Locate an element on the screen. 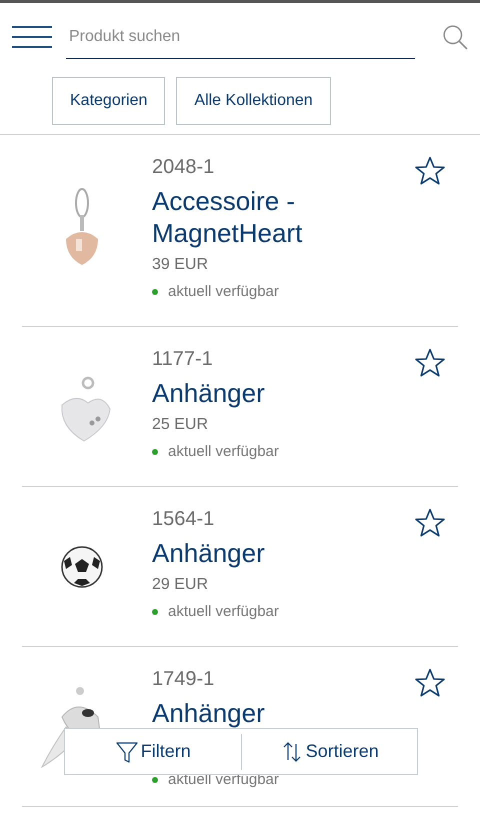  price: 25 EUR is located at coordinates (181, 425).